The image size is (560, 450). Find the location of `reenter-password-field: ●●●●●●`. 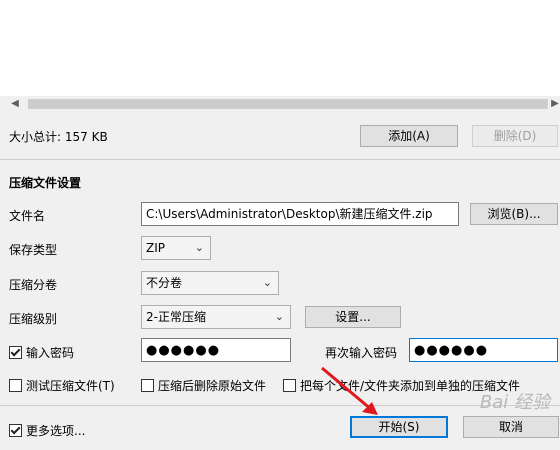

reenter-password-field: ●●●●●● is located at coordinates (483, 350).